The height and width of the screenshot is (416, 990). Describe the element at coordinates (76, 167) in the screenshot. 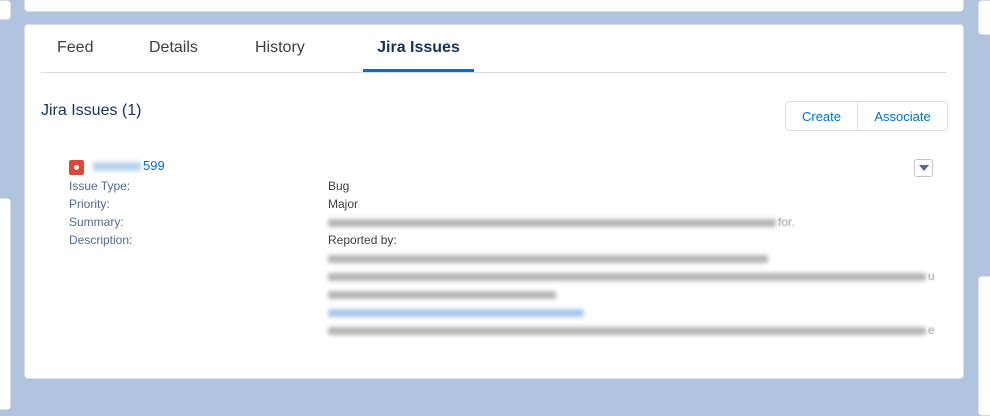

I see `bug-icon` at that location.